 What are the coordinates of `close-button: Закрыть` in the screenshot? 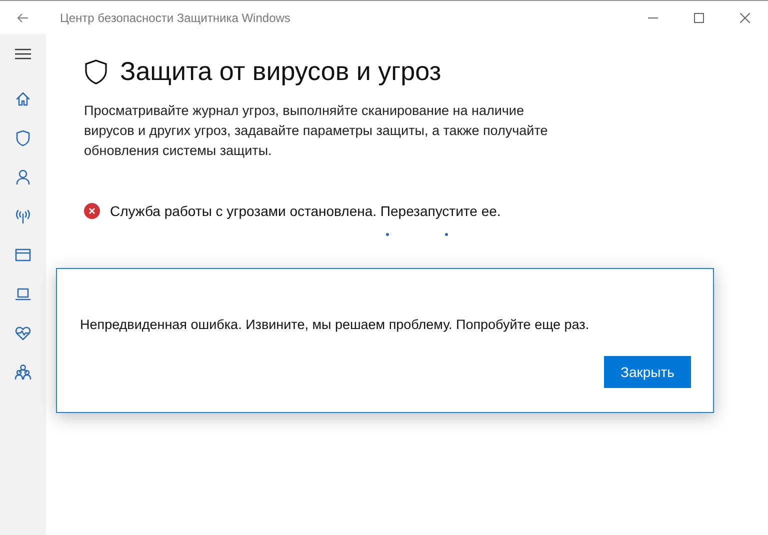 It's located at (647, 372).